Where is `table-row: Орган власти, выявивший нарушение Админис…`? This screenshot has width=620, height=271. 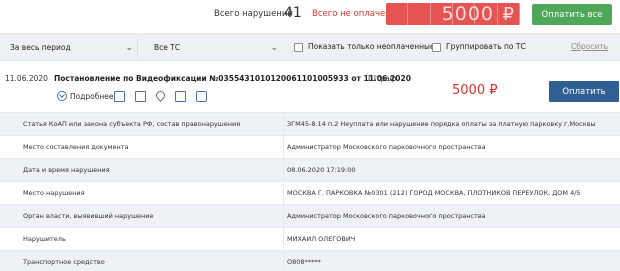 table-row: Орган власти, выявивший нарушение Админис… is located at coordinates (310, 215).